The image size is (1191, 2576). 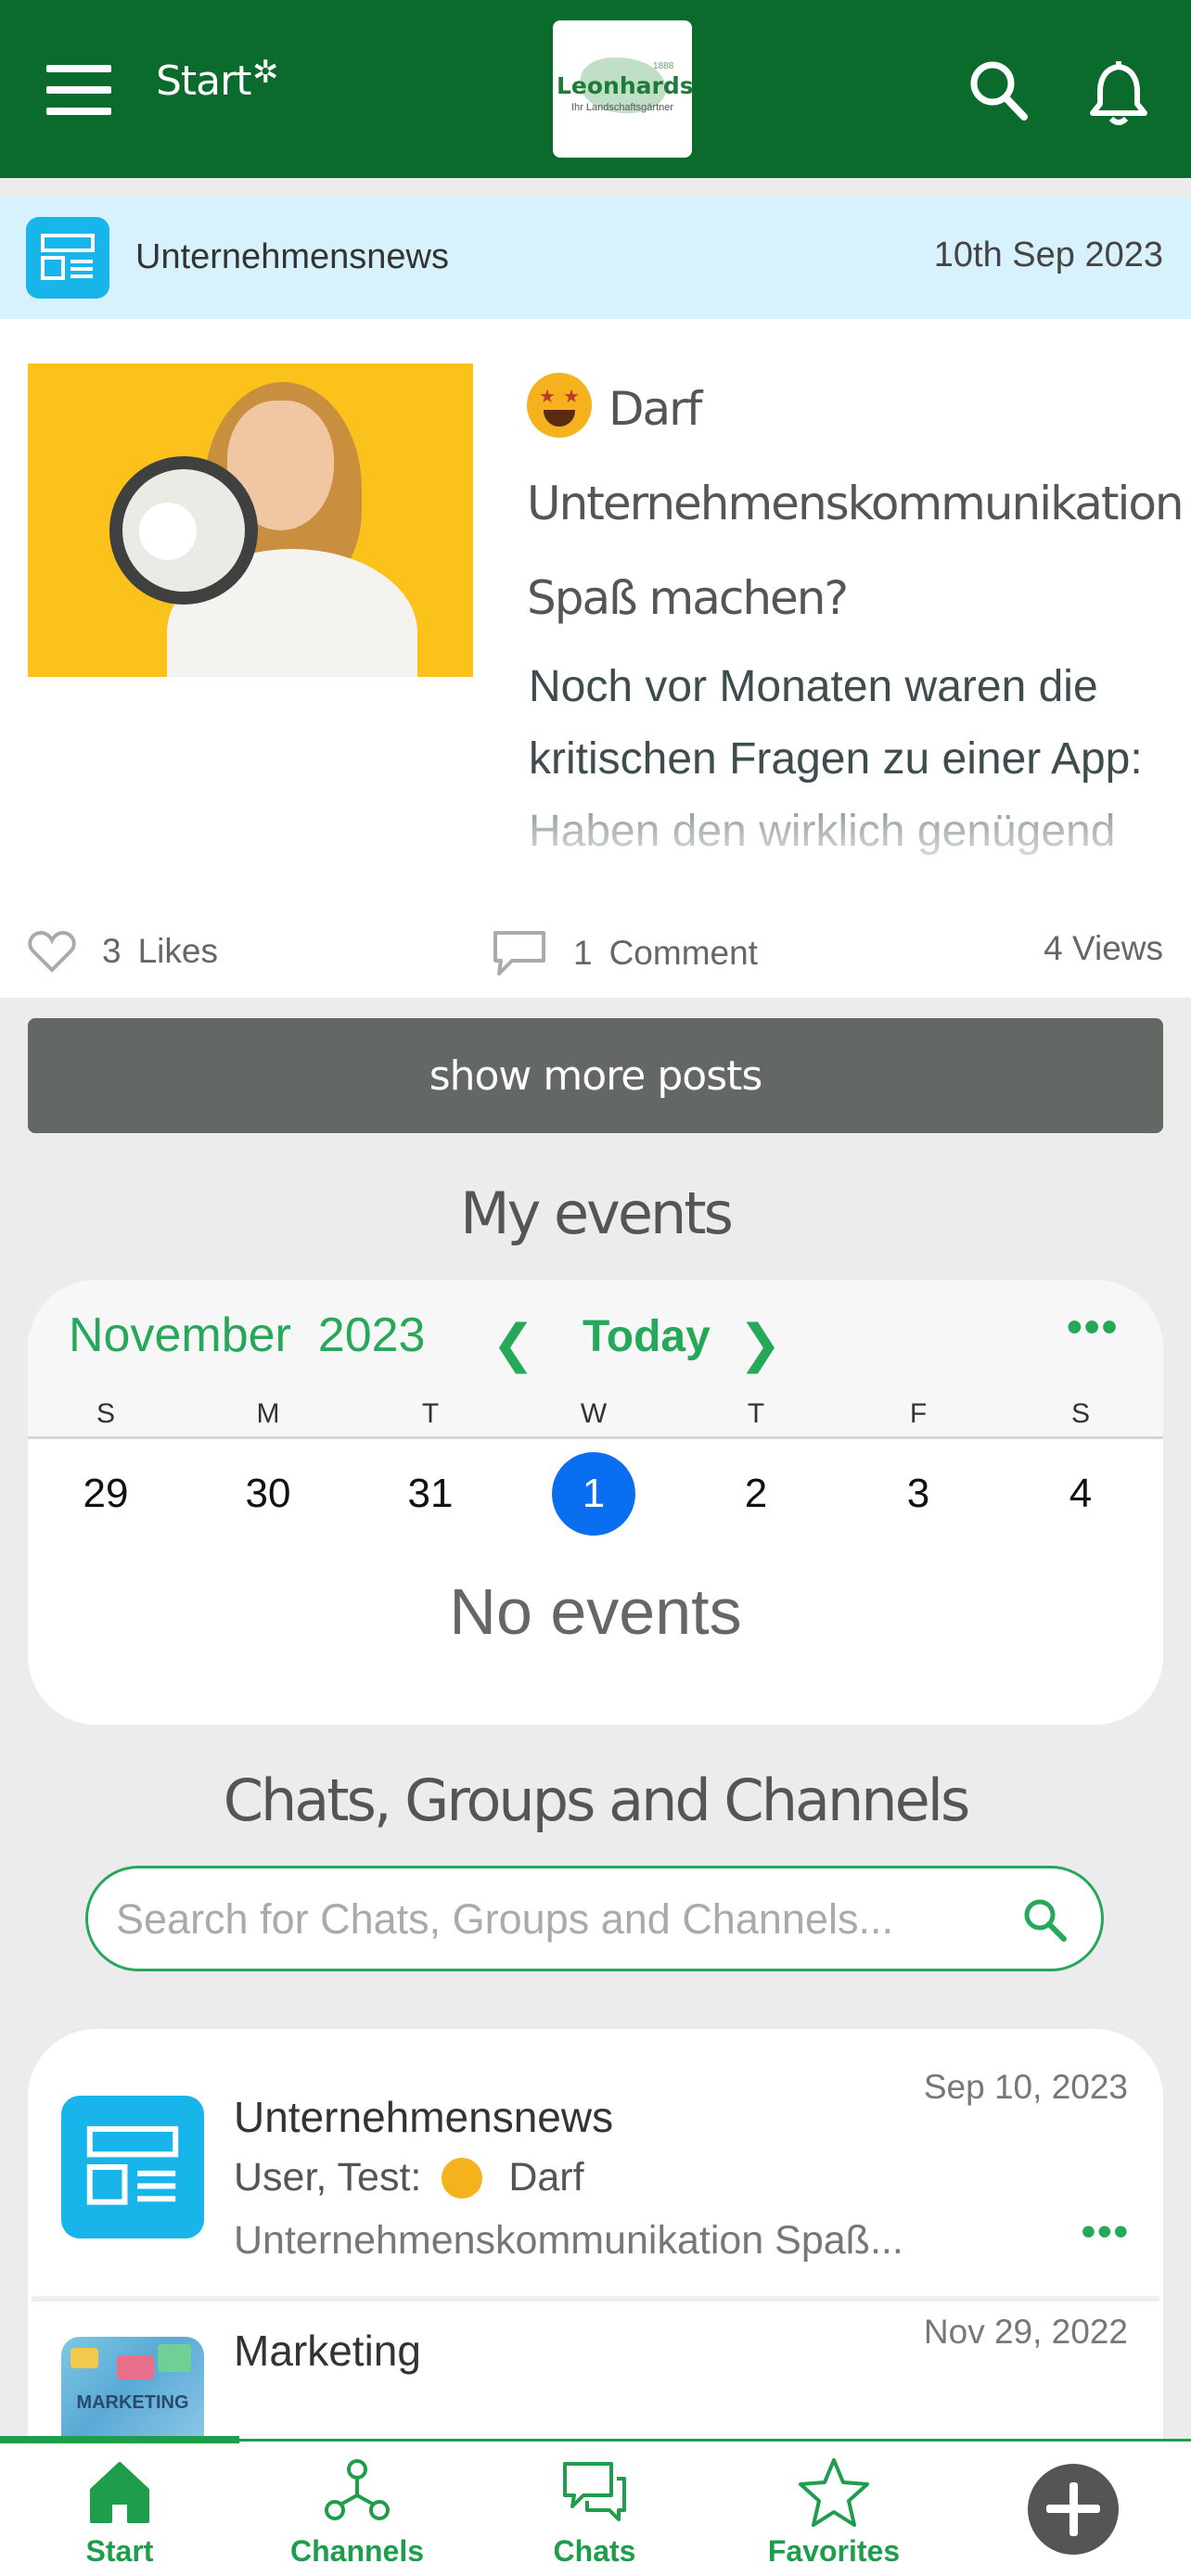 I want to click on chat-search-input, so click(x=552, y=1919).